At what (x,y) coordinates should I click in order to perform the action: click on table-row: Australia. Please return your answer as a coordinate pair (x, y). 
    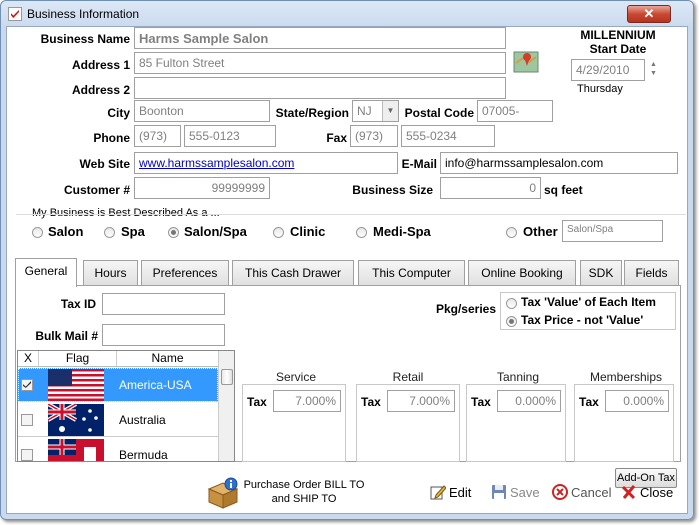
    Looking at the image, I should click on (118, 420).